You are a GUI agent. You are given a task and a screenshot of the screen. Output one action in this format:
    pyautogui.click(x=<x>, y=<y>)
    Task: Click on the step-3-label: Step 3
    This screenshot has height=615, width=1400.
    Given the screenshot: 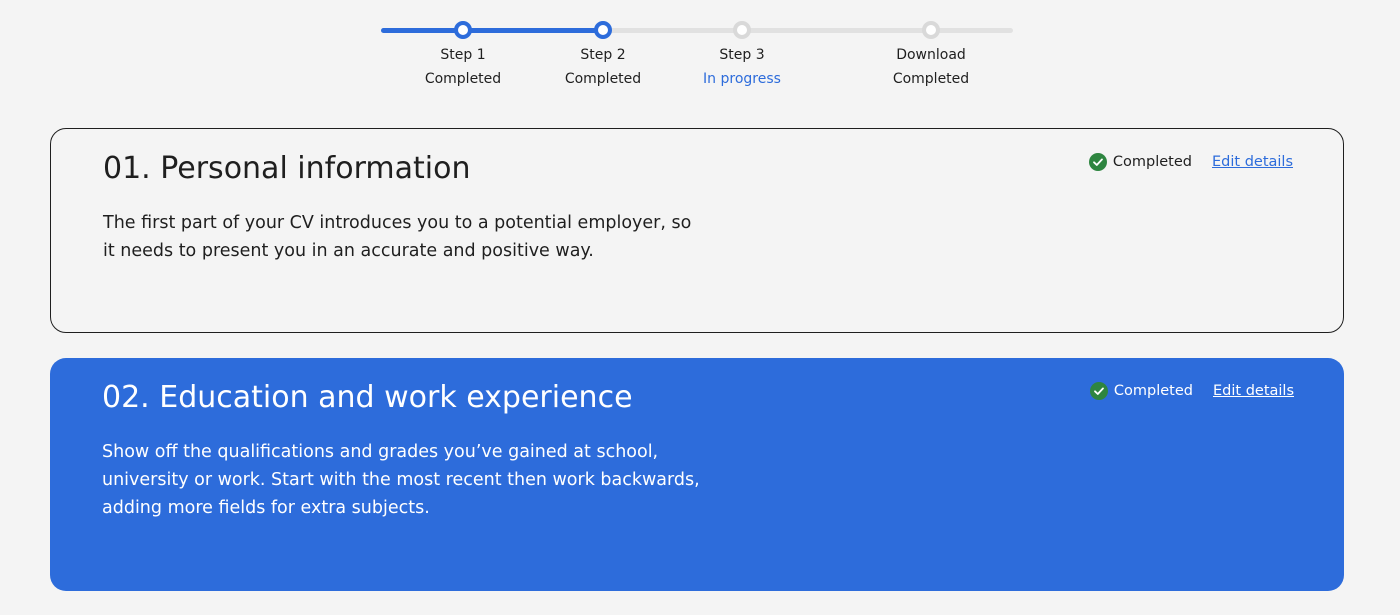 What is the action you would take?
    pyautogui.click(x=742, y=55)
    